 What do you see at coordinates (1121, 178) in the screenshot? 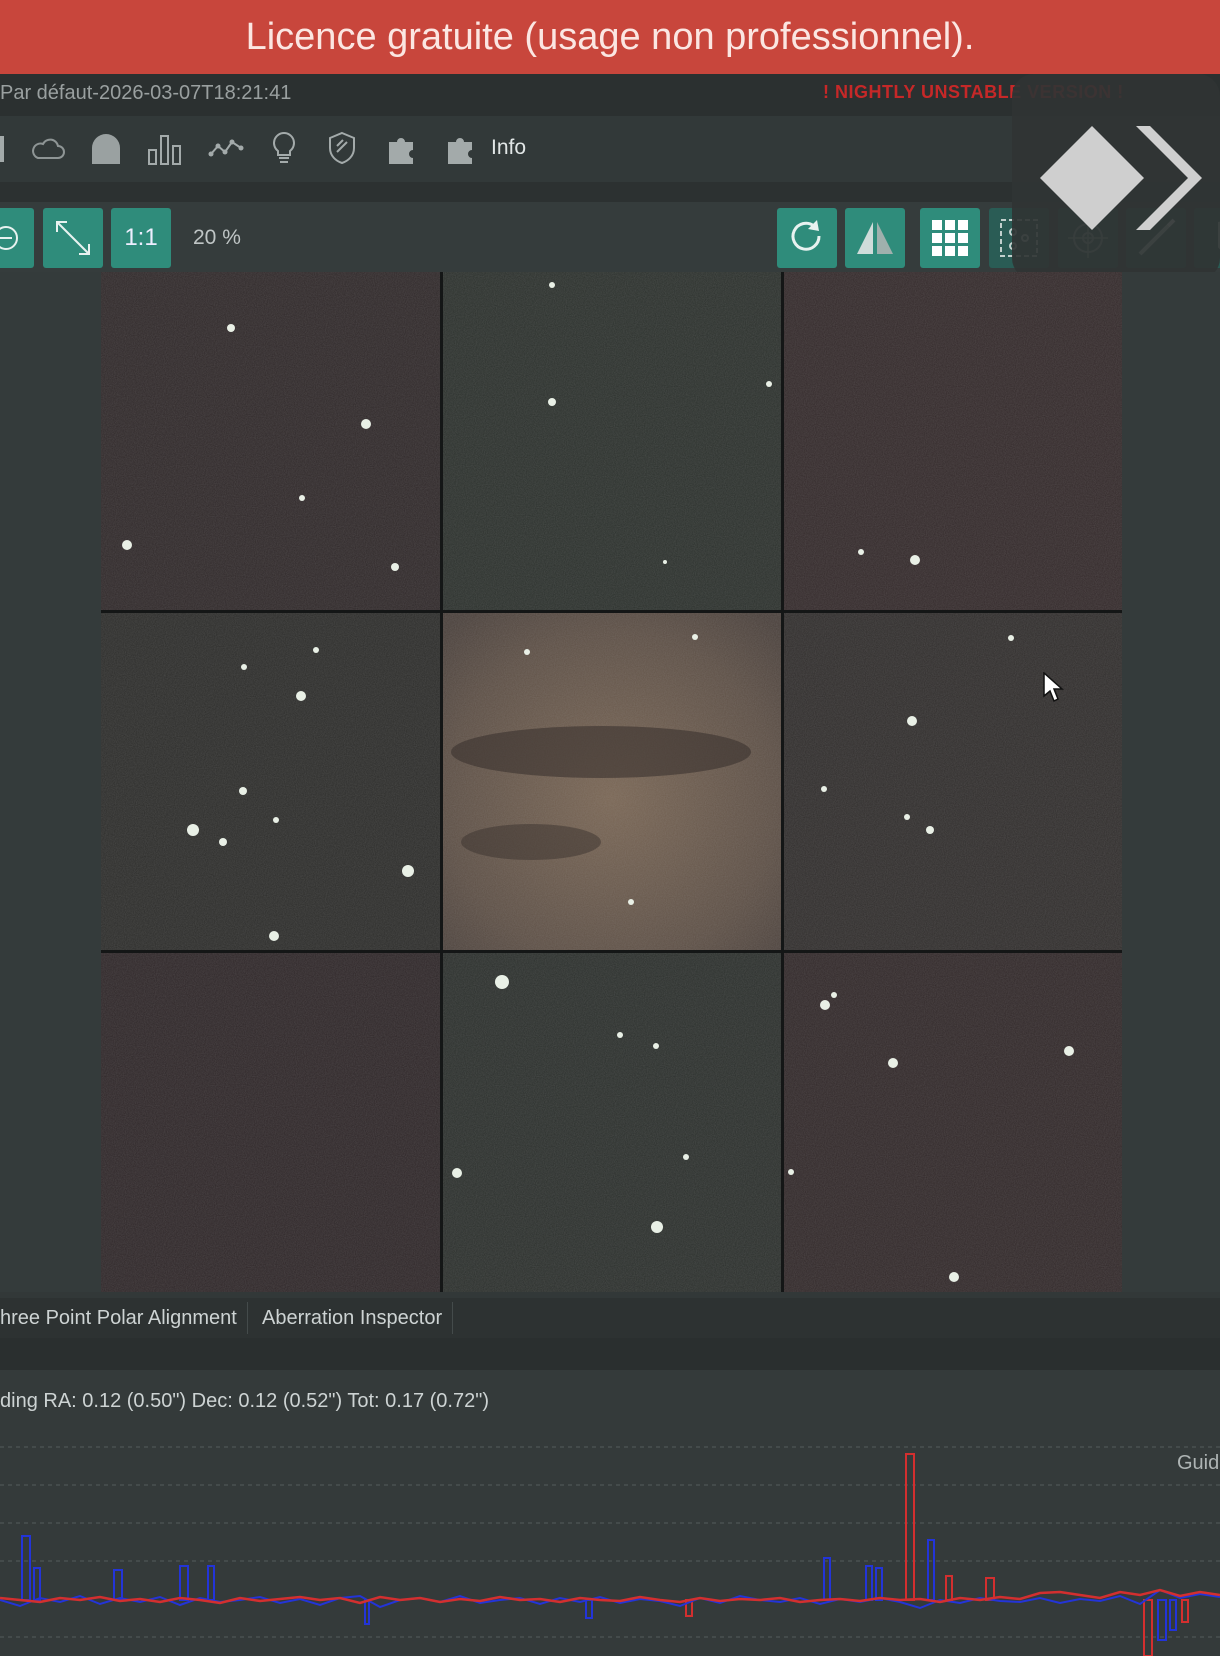
I see `logo-icon` at bounding box center [1121, 178].